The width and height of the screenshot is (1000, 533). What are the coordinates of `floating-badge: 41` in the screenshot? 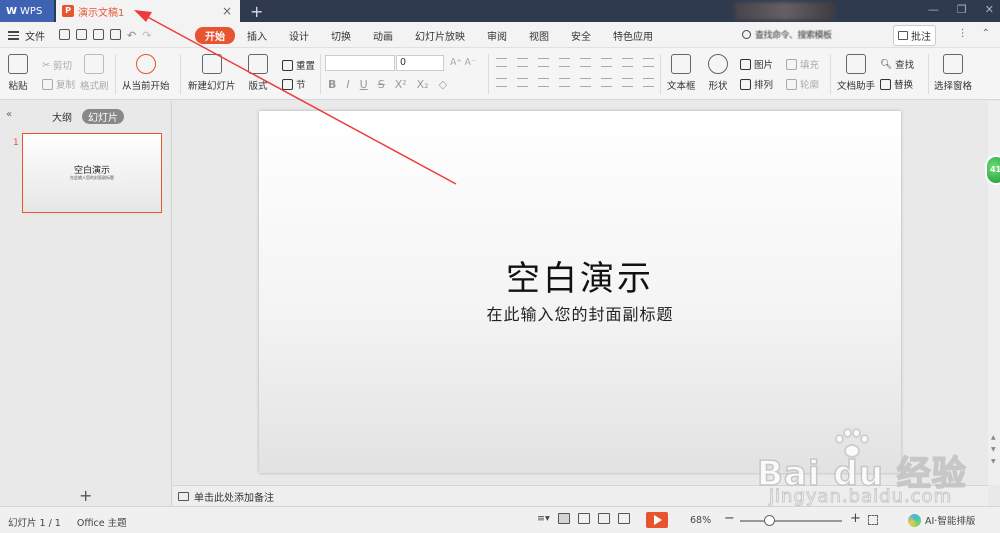 It's located at (992, 170).